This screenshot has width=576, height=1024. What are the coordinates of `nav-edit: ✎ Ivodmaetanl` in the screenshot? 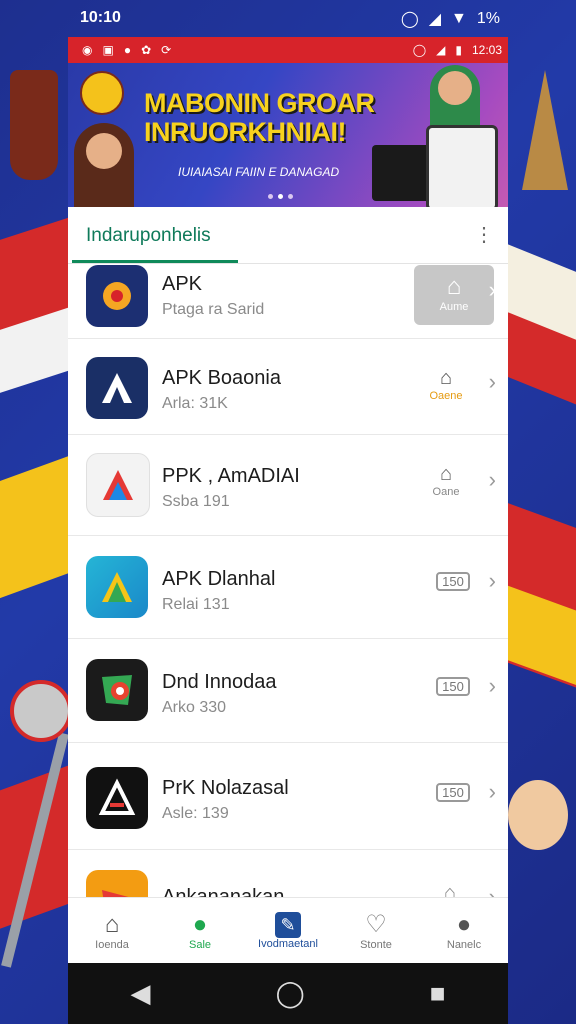 It's located at (288, 931).